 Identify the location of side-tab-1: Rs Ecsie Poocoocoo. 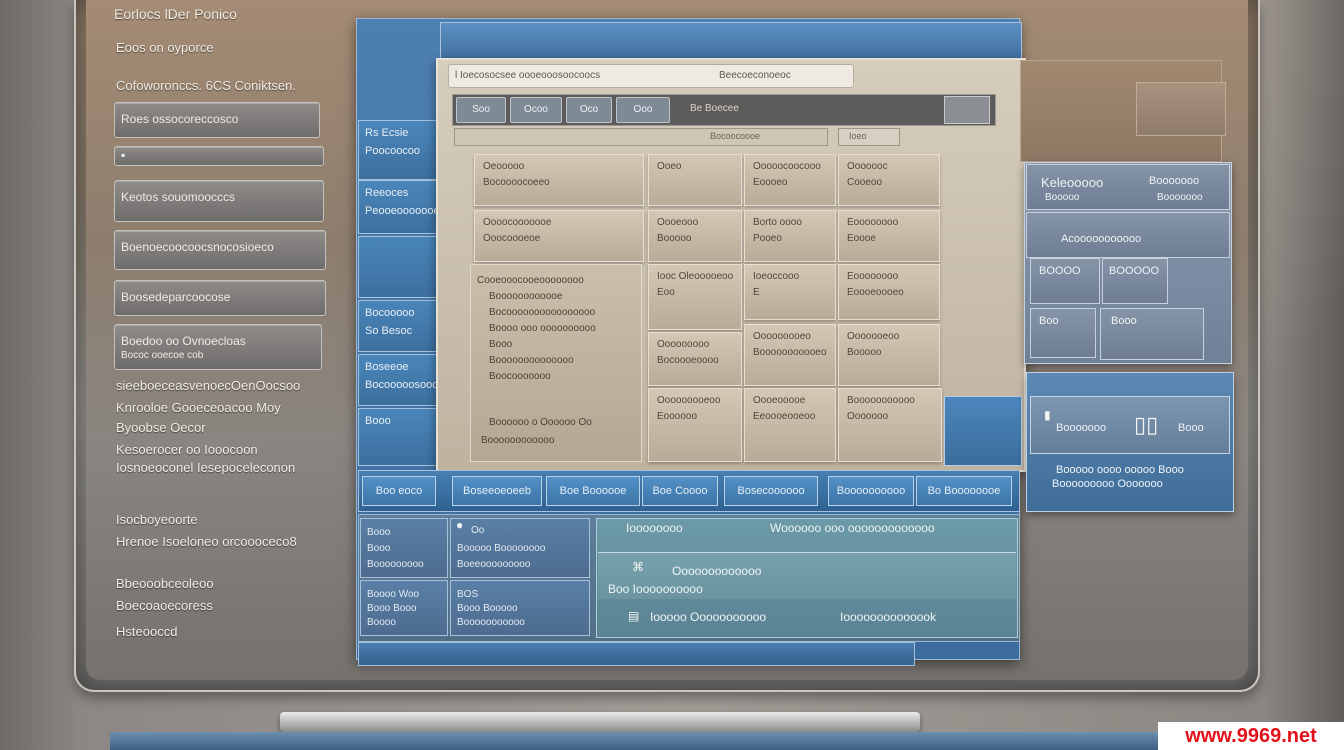
(399, 150).